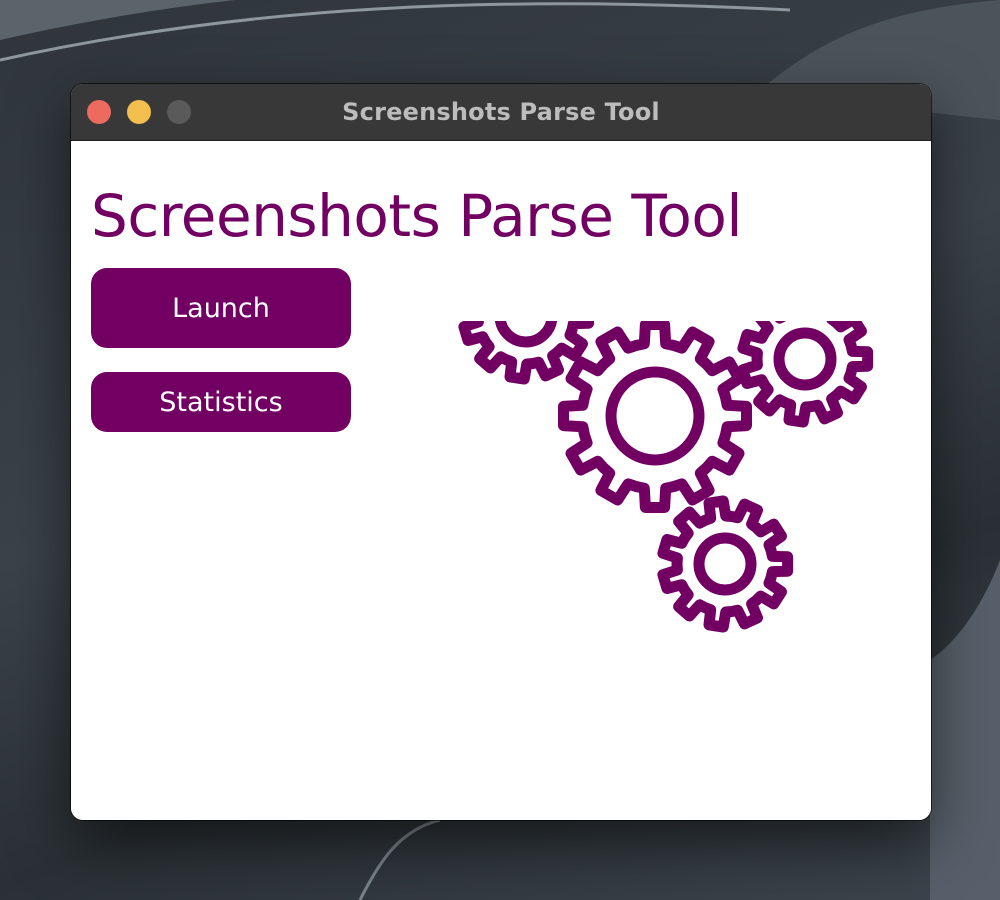 The image size is (1000, 900). I want to click on gears-icon, so click(666, 477).